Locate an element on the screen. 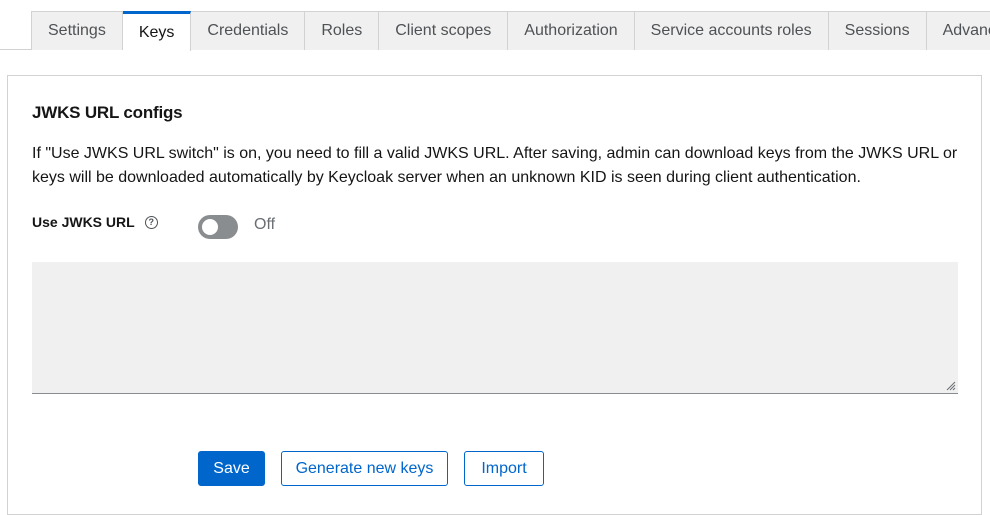 The height and width of the screenshot is (515, 990). section-title: JWKS URL configs is located at coordinates (107, 112).